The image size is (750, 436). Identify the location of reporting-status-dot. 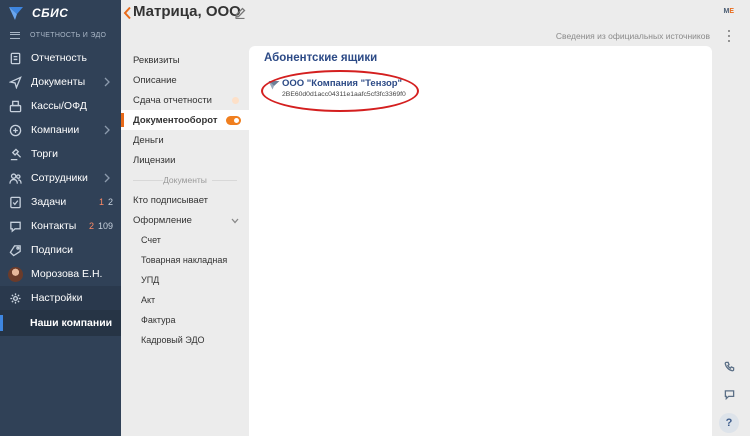
(235, 100).